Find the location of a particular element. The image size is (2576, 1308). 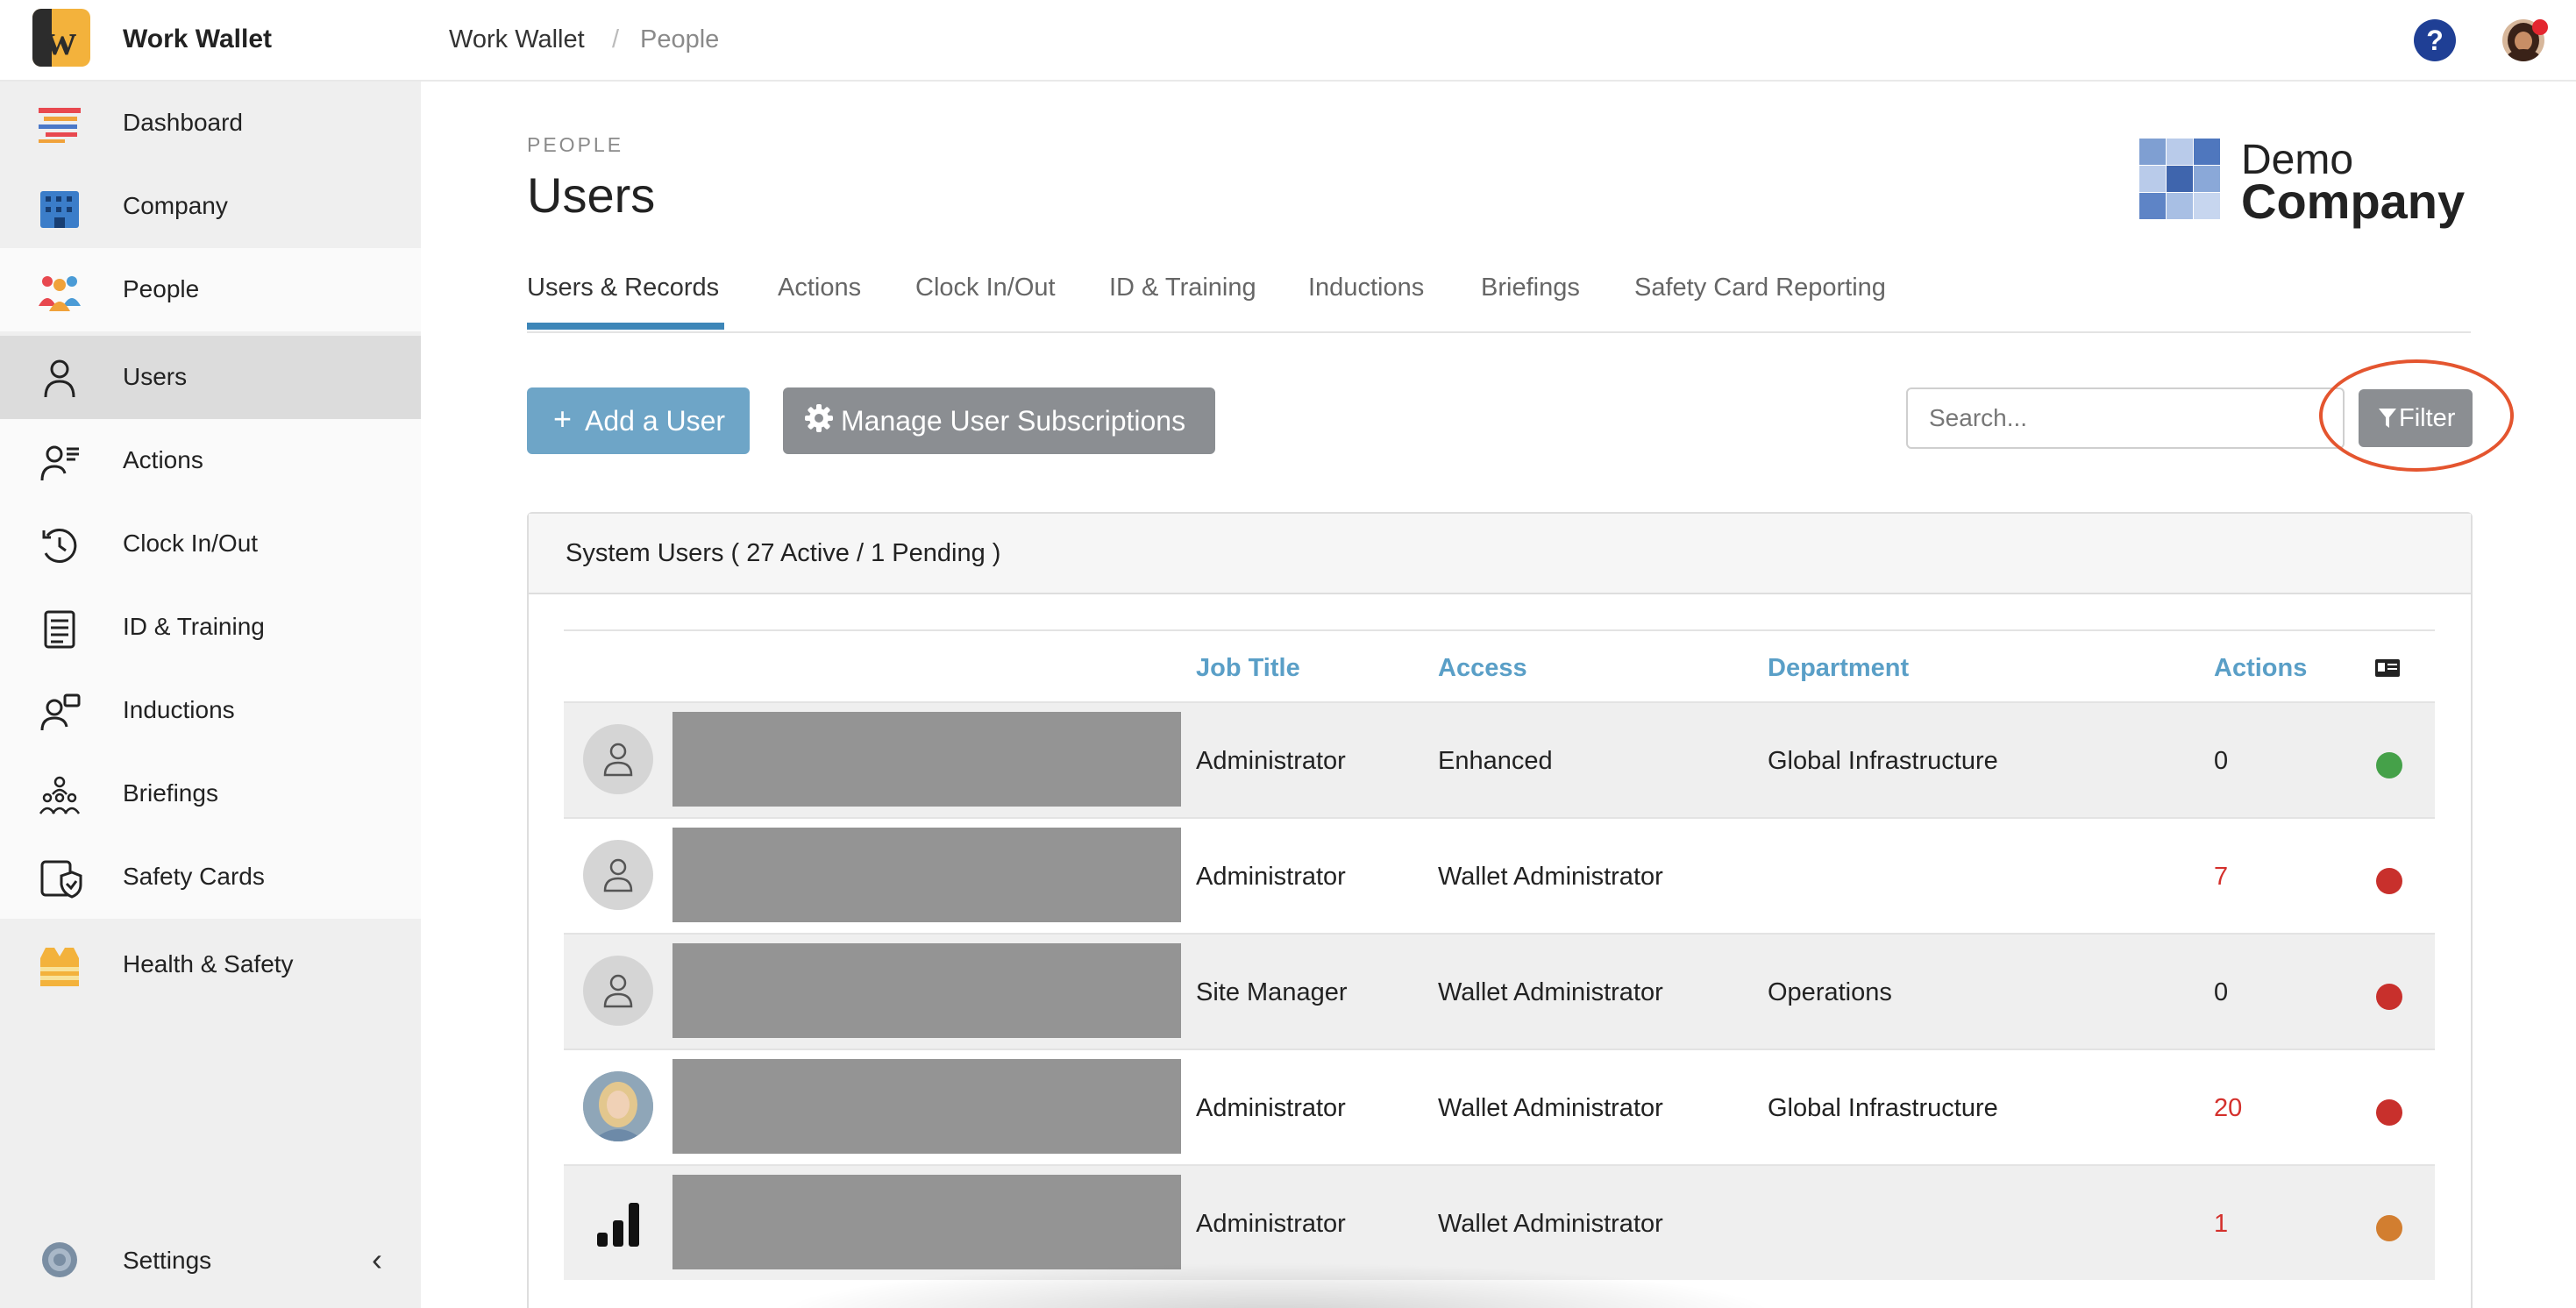

sidebar-item-id-training: ID & Training is located at coordinates (210, 627).